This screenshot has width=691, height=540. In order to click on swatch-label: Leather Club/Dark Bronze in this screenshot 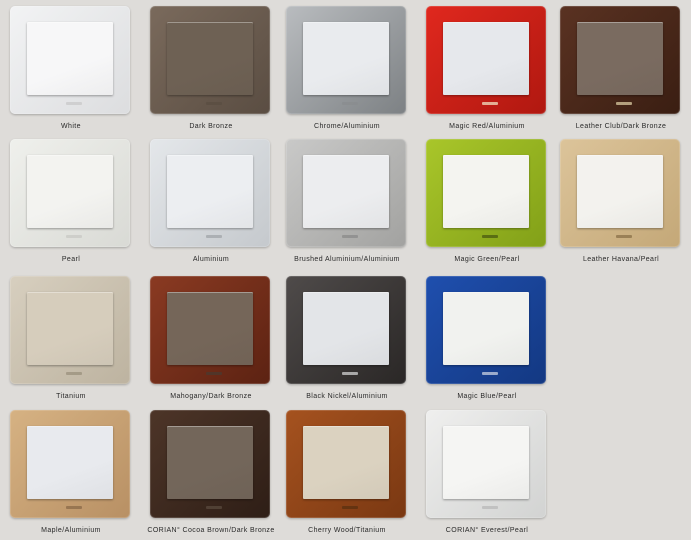, I will do `click(621, 126)`.